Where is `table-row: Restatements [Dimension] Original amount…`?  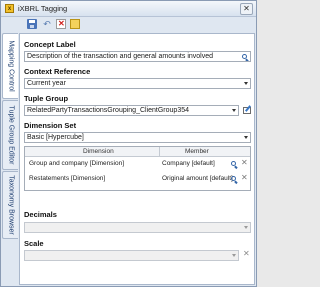
table-row: Restatements [Dimension] Original amount… is located at coordinates (137, 179).